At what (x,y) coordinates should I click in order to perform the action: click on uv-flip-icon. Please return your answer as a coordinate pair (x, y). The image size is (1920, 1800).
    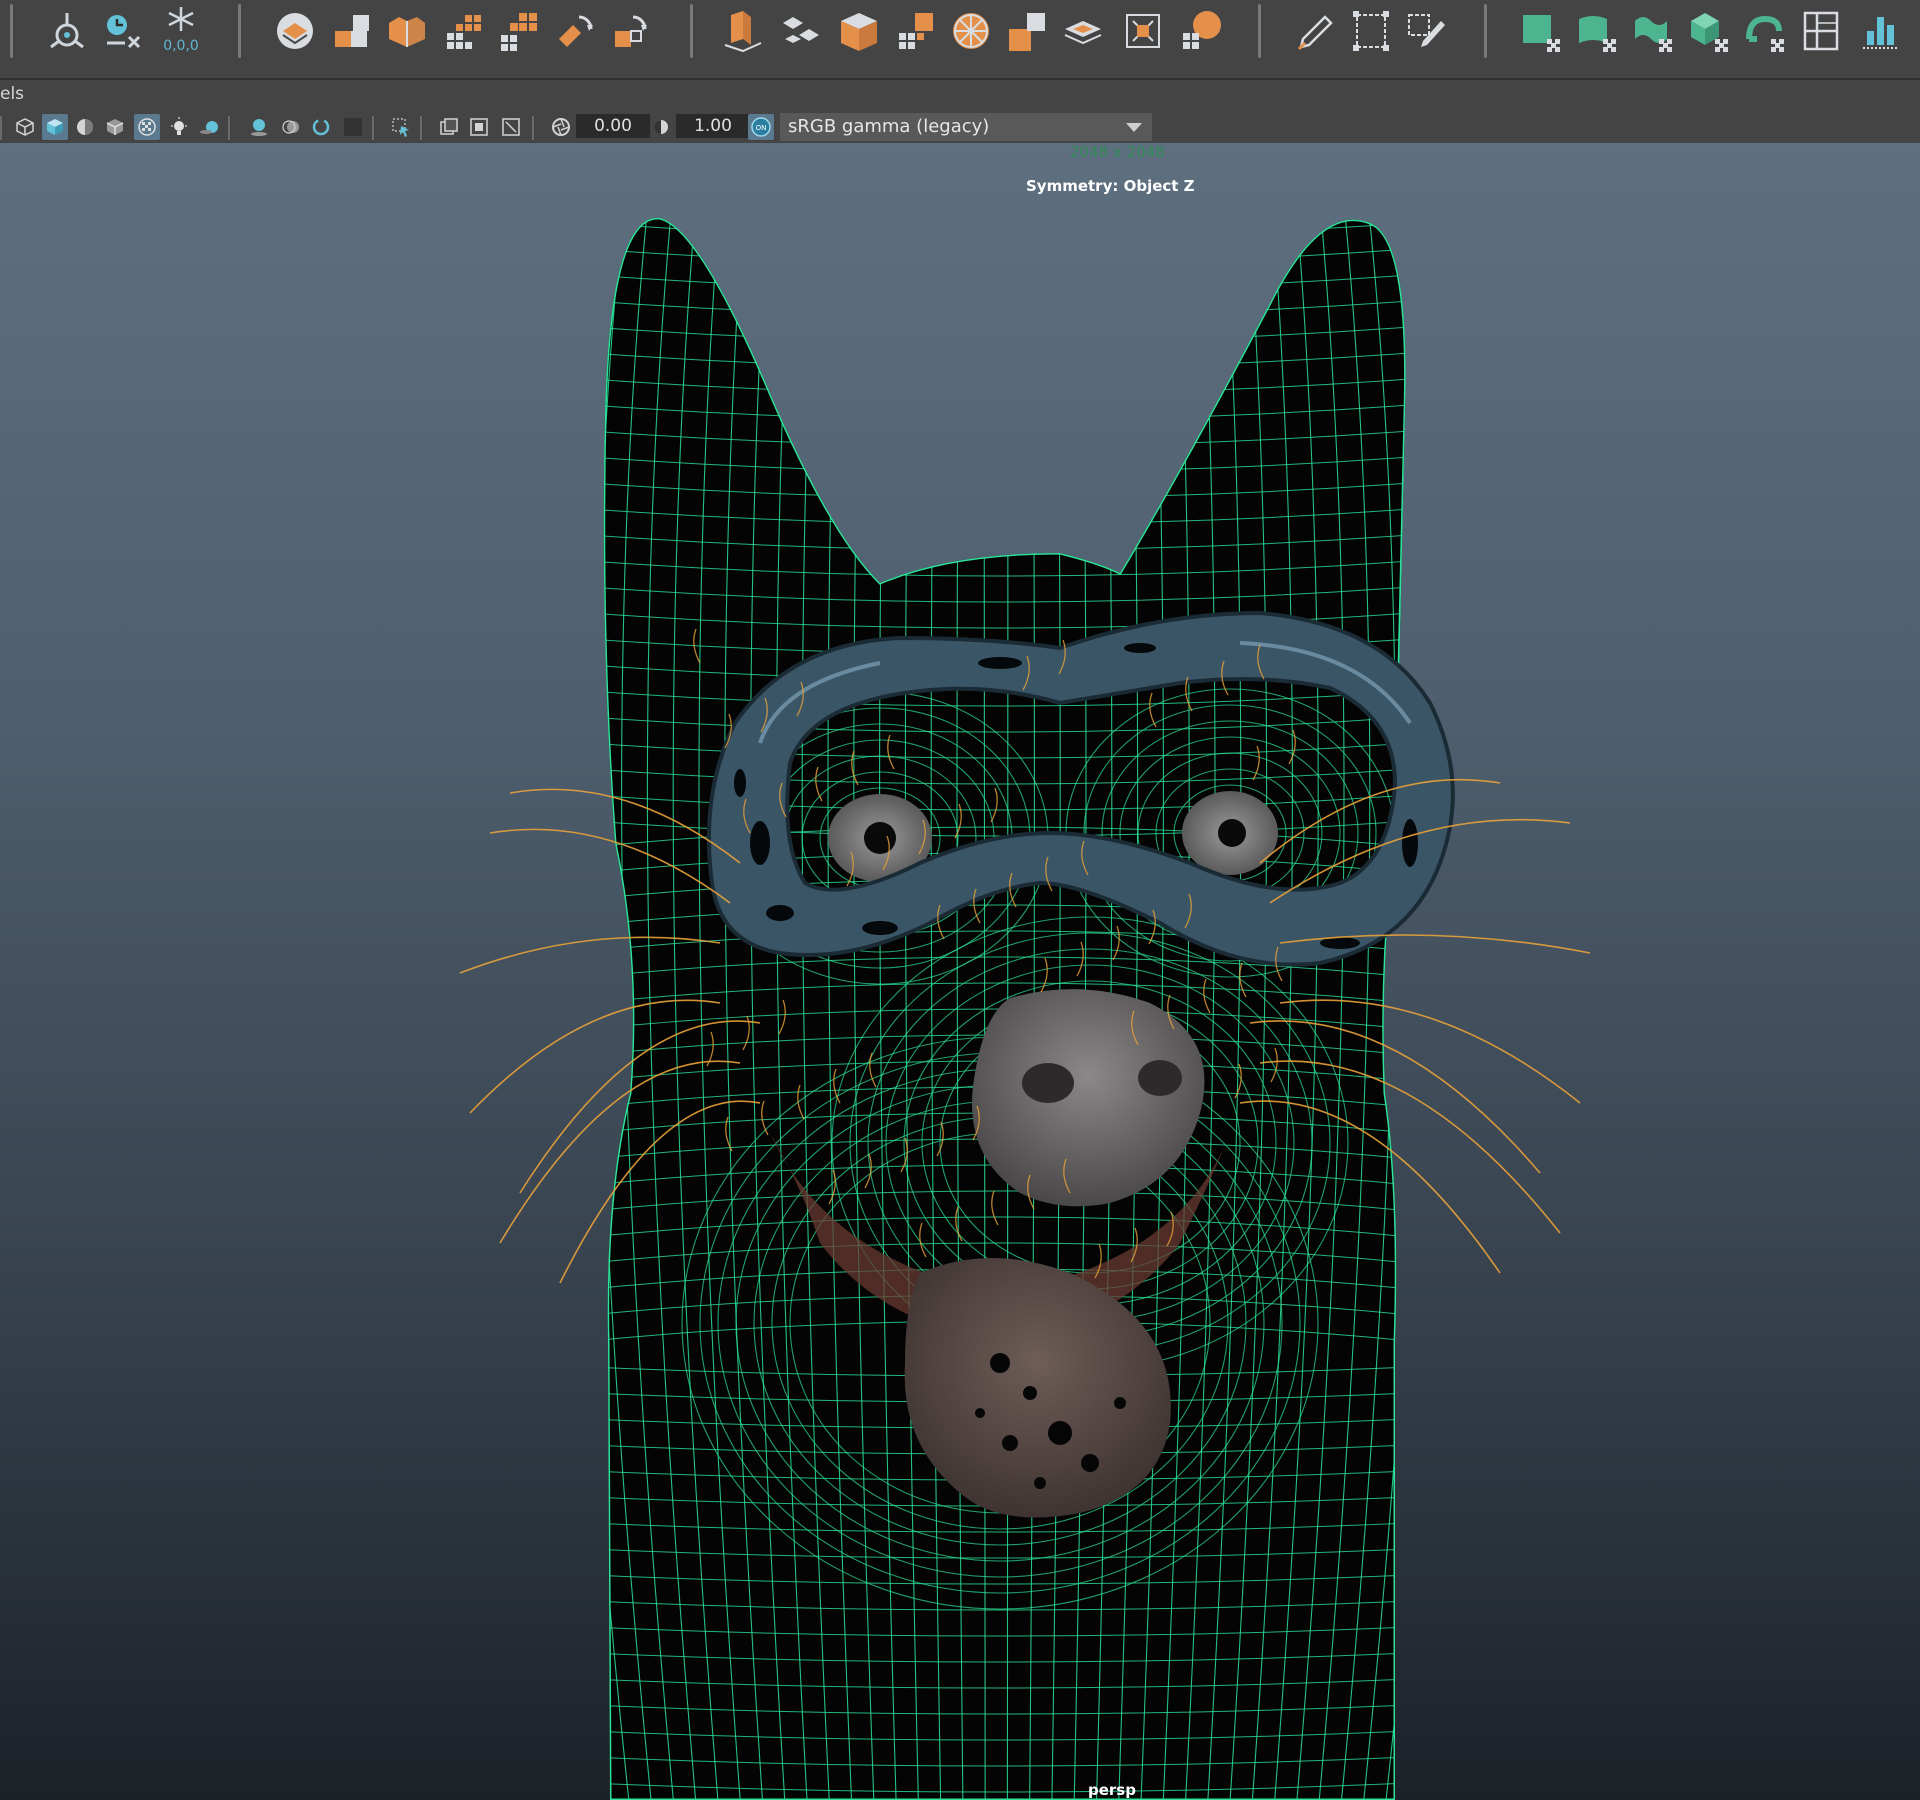
    Looking at the image, I should click on (631, 31).